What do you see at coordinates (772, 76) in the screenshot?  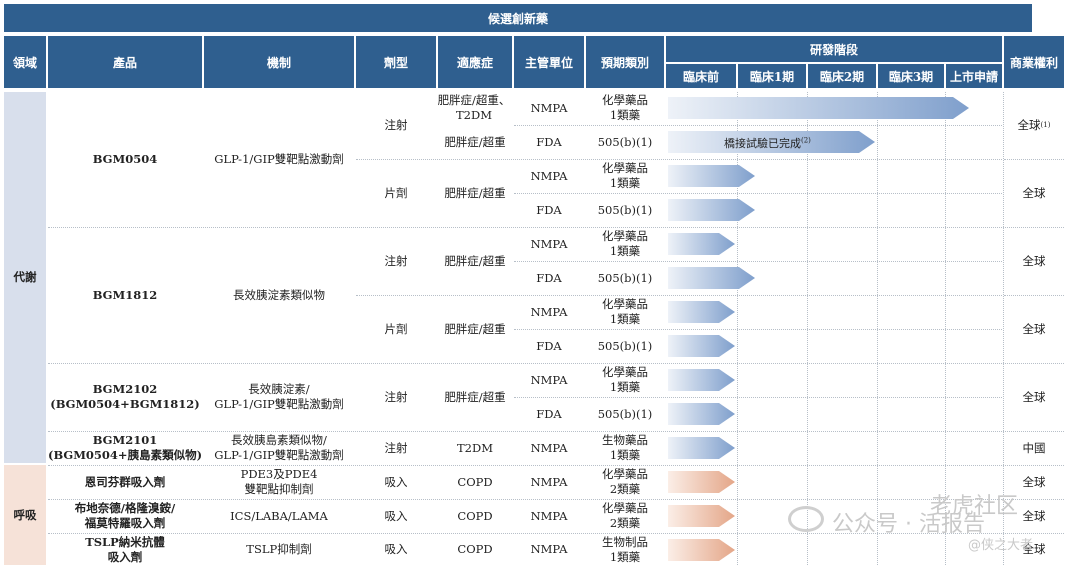 I see `header-phase-1: 臨床1期` at bounding box center [772, 76].